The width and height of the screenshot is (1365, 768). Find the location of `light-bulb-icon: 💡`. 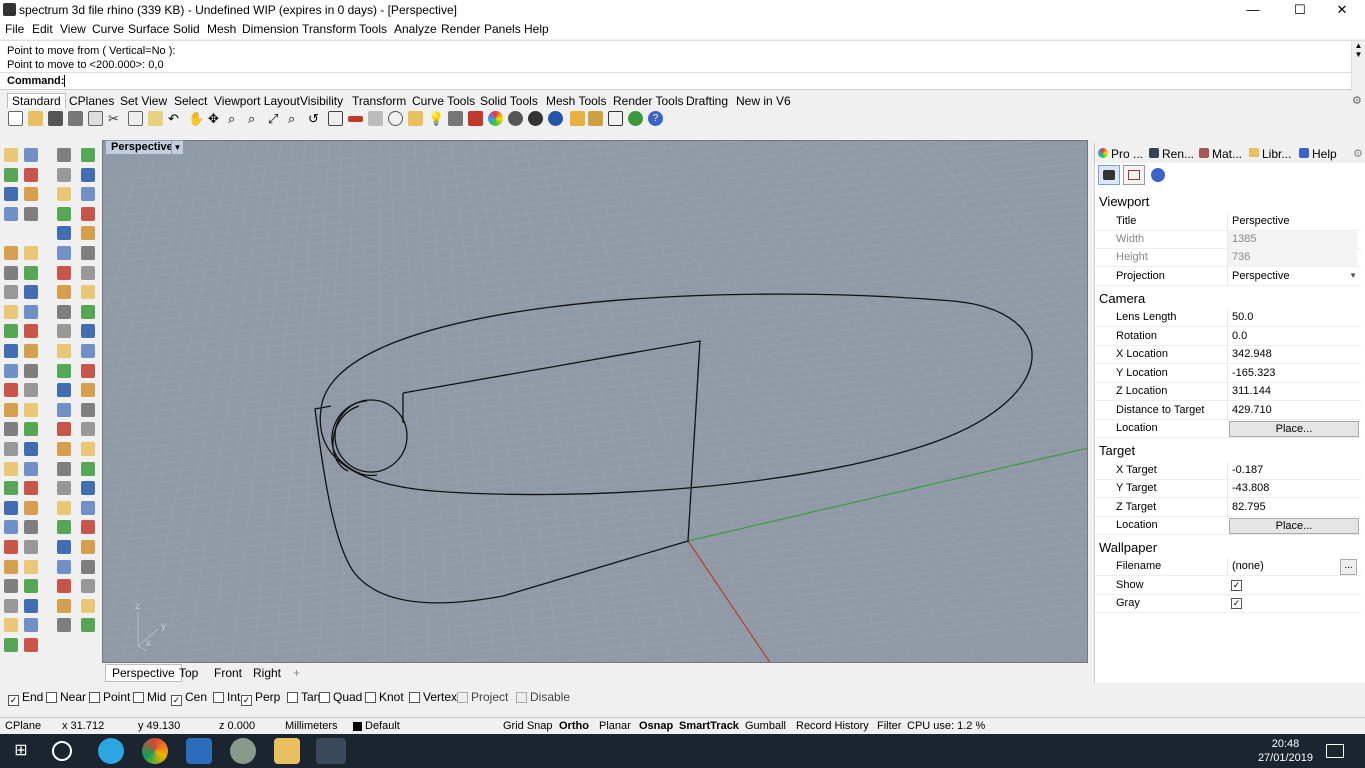

light-bulb-icon: 💡 is located at coordinates (436, 118).